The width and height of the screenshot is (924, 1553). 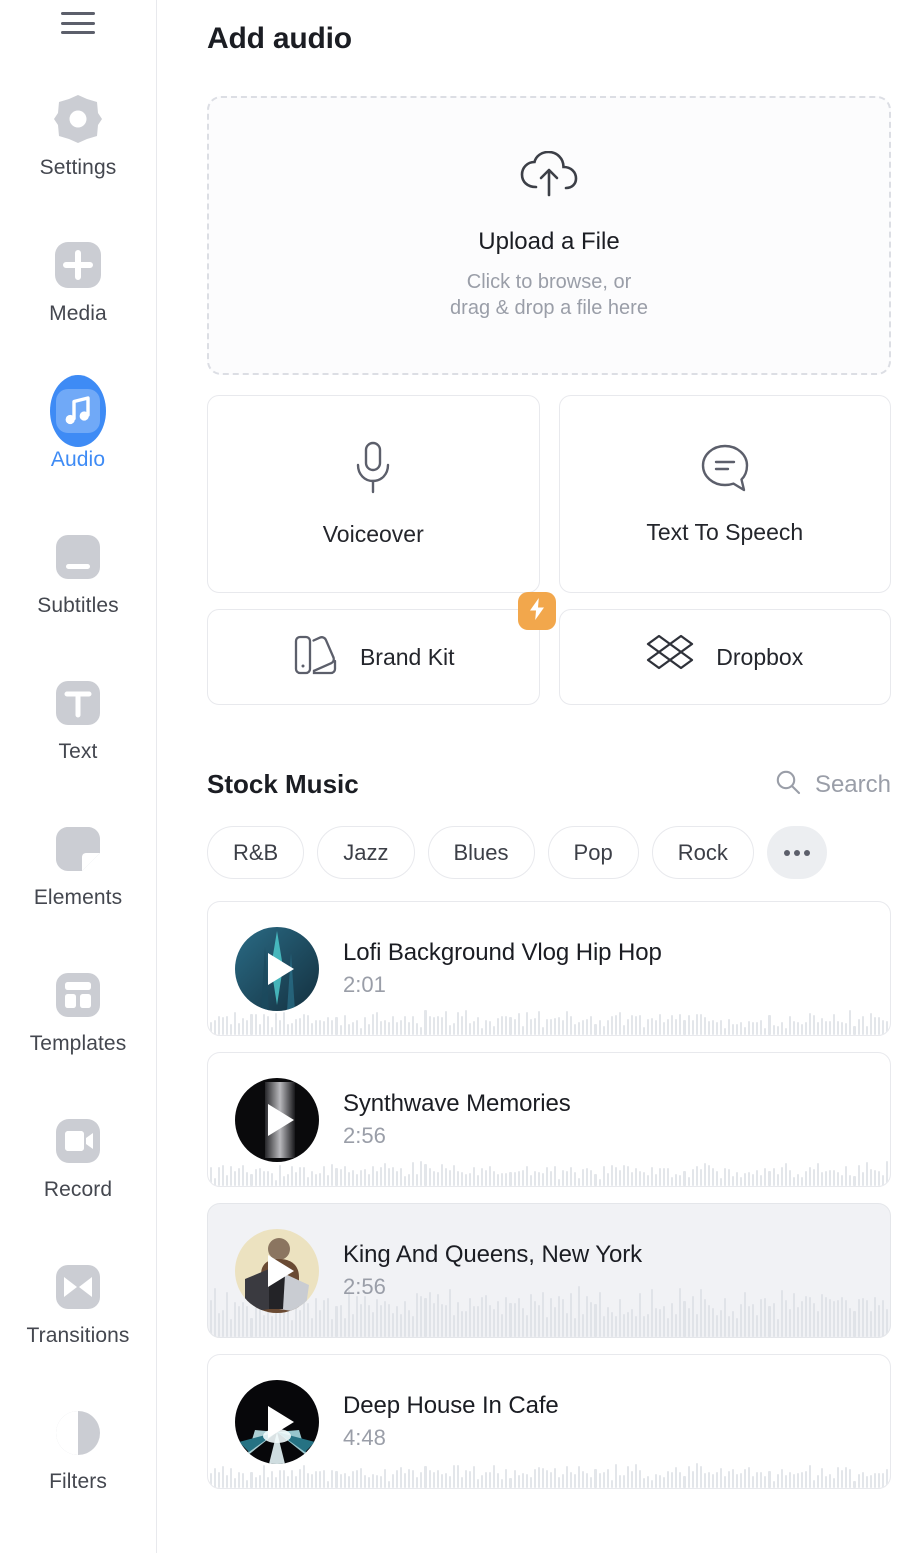 I want to click on brand-kit-label: Brand Kit, so click(x=407, y=656).